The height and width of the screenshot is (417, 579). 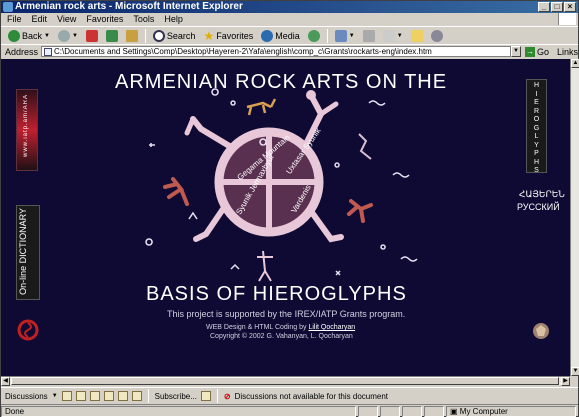 I want to click on edit-button: ▼, so click(x=393, y=36).